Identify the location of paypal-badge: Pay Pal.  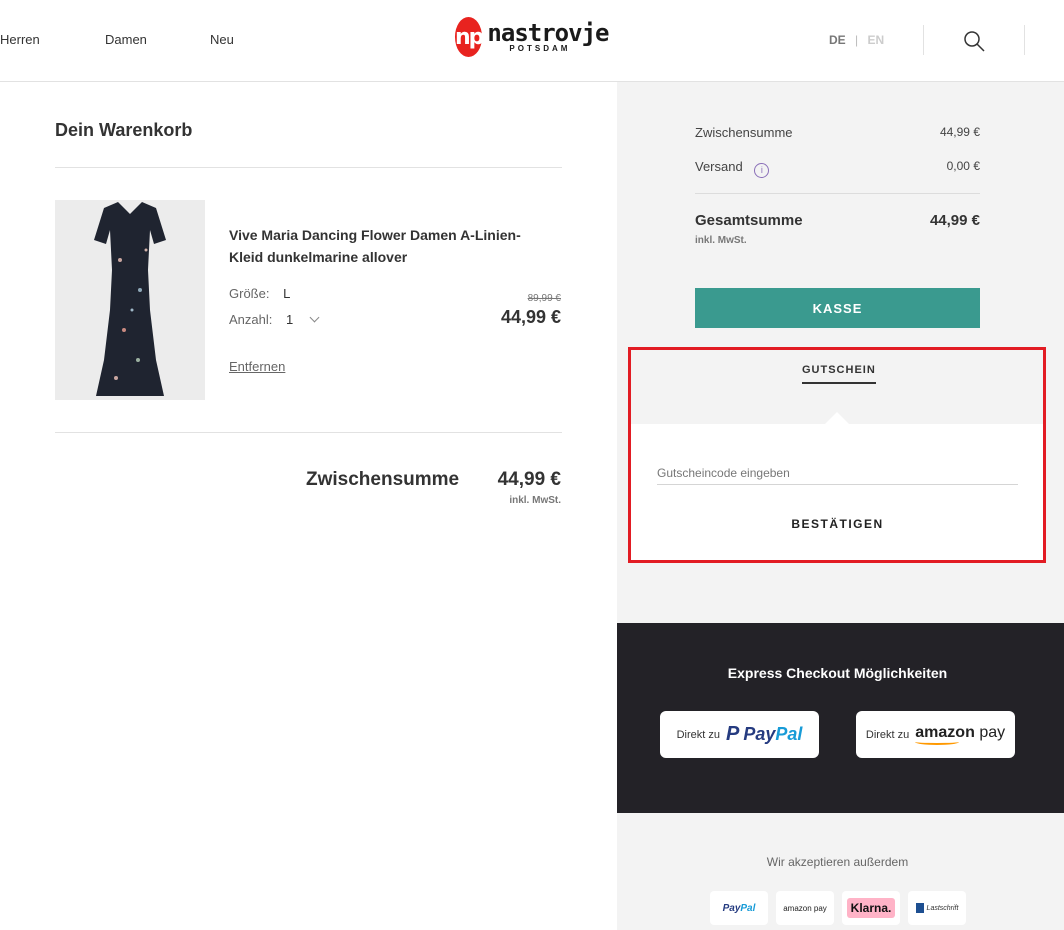
(739, 908).